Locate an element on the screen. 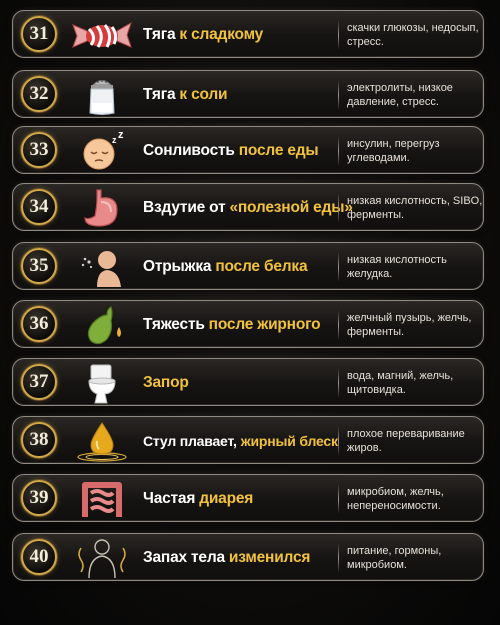 This screenshot has height=625, width=500. title-text: Частая is located at coordinates (169, 498).